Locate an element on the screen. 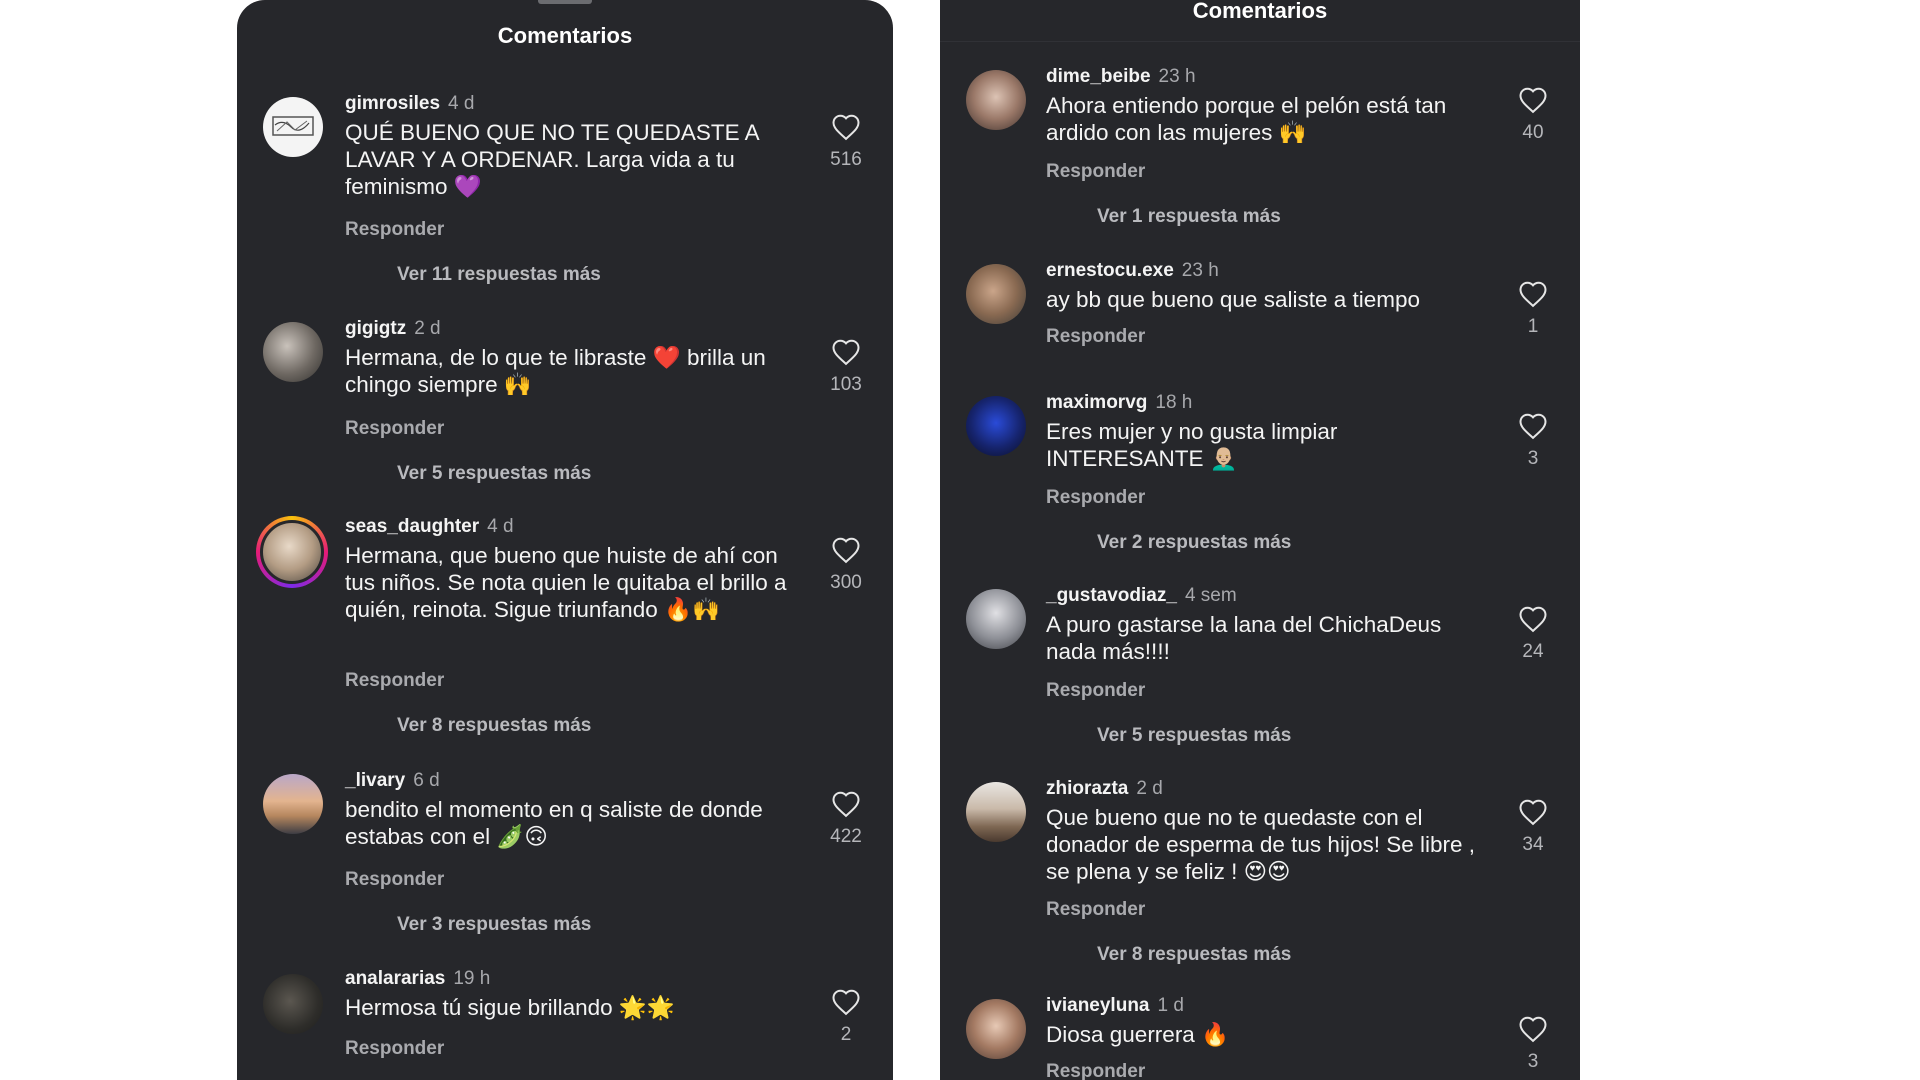 The width and height of the screenshot is (1920, 1080). divider is located at coordinates (1260, 41).